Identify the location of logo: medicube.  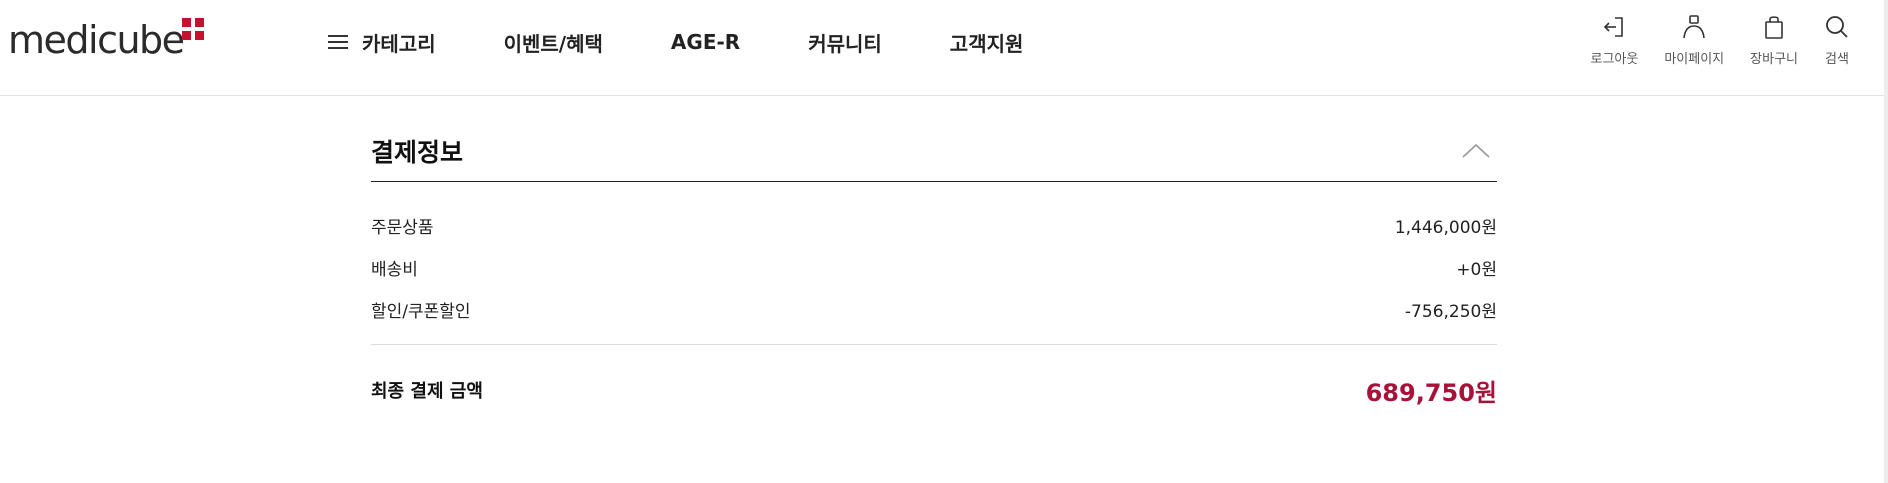
(106, 40).